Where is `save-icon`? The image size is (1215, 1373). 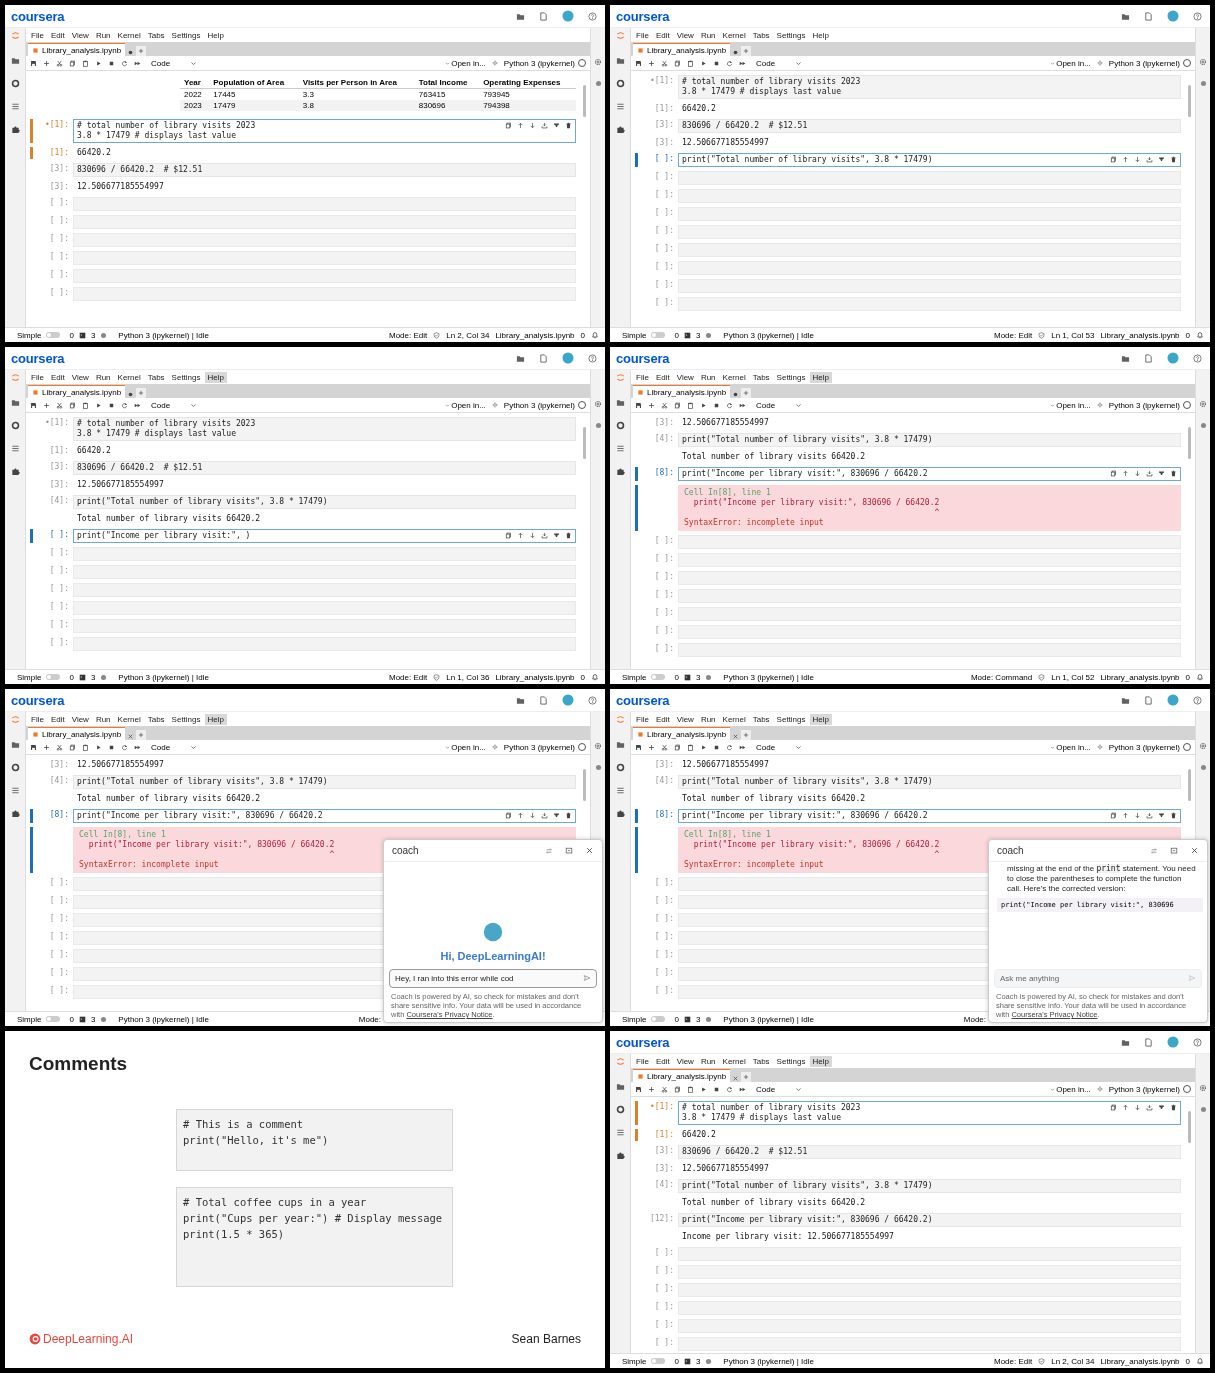 save-icon is located at coordinates (638, 63).